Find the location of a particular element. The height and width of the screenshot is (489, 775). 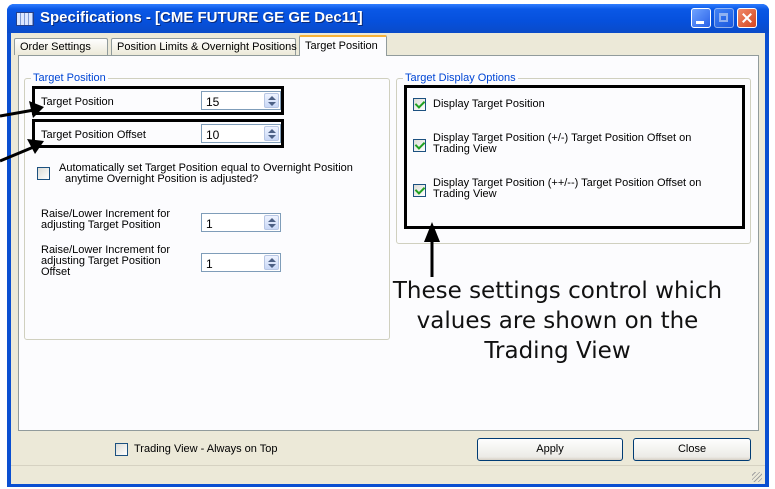

close-icon is located at coordinates (747, 18).